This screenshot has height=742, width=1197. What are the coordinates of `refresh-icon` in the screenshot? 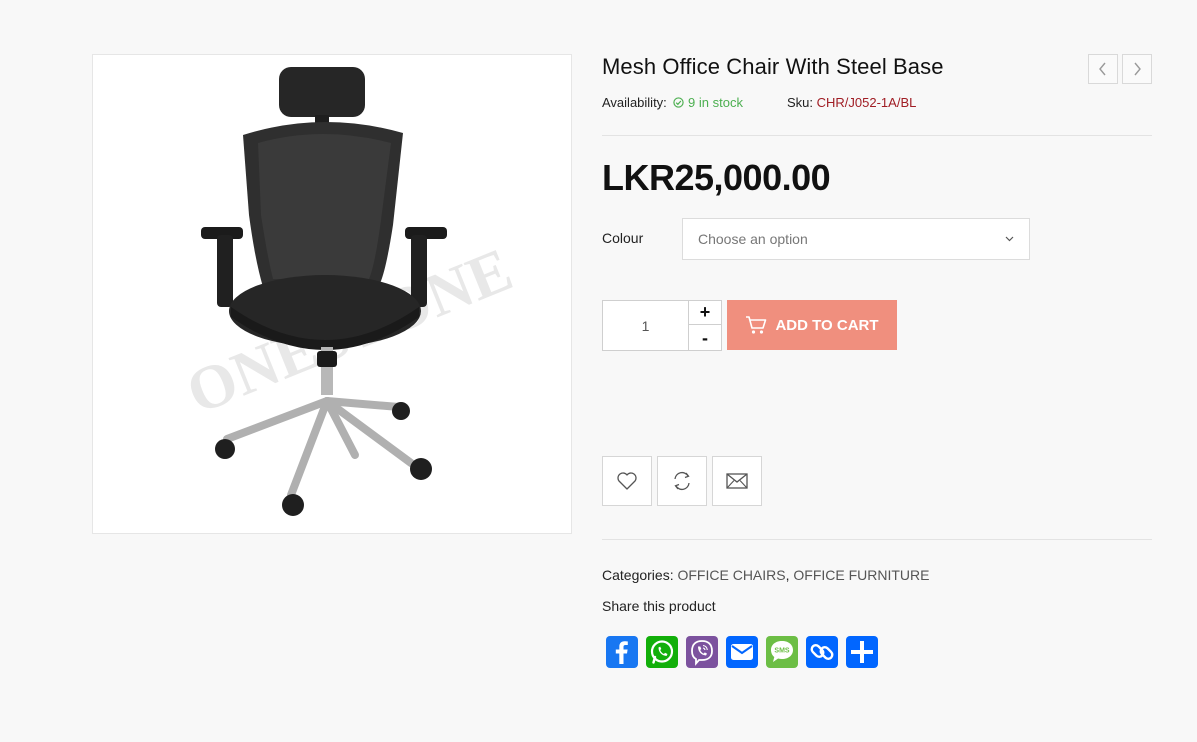 It's located at (682, 481).